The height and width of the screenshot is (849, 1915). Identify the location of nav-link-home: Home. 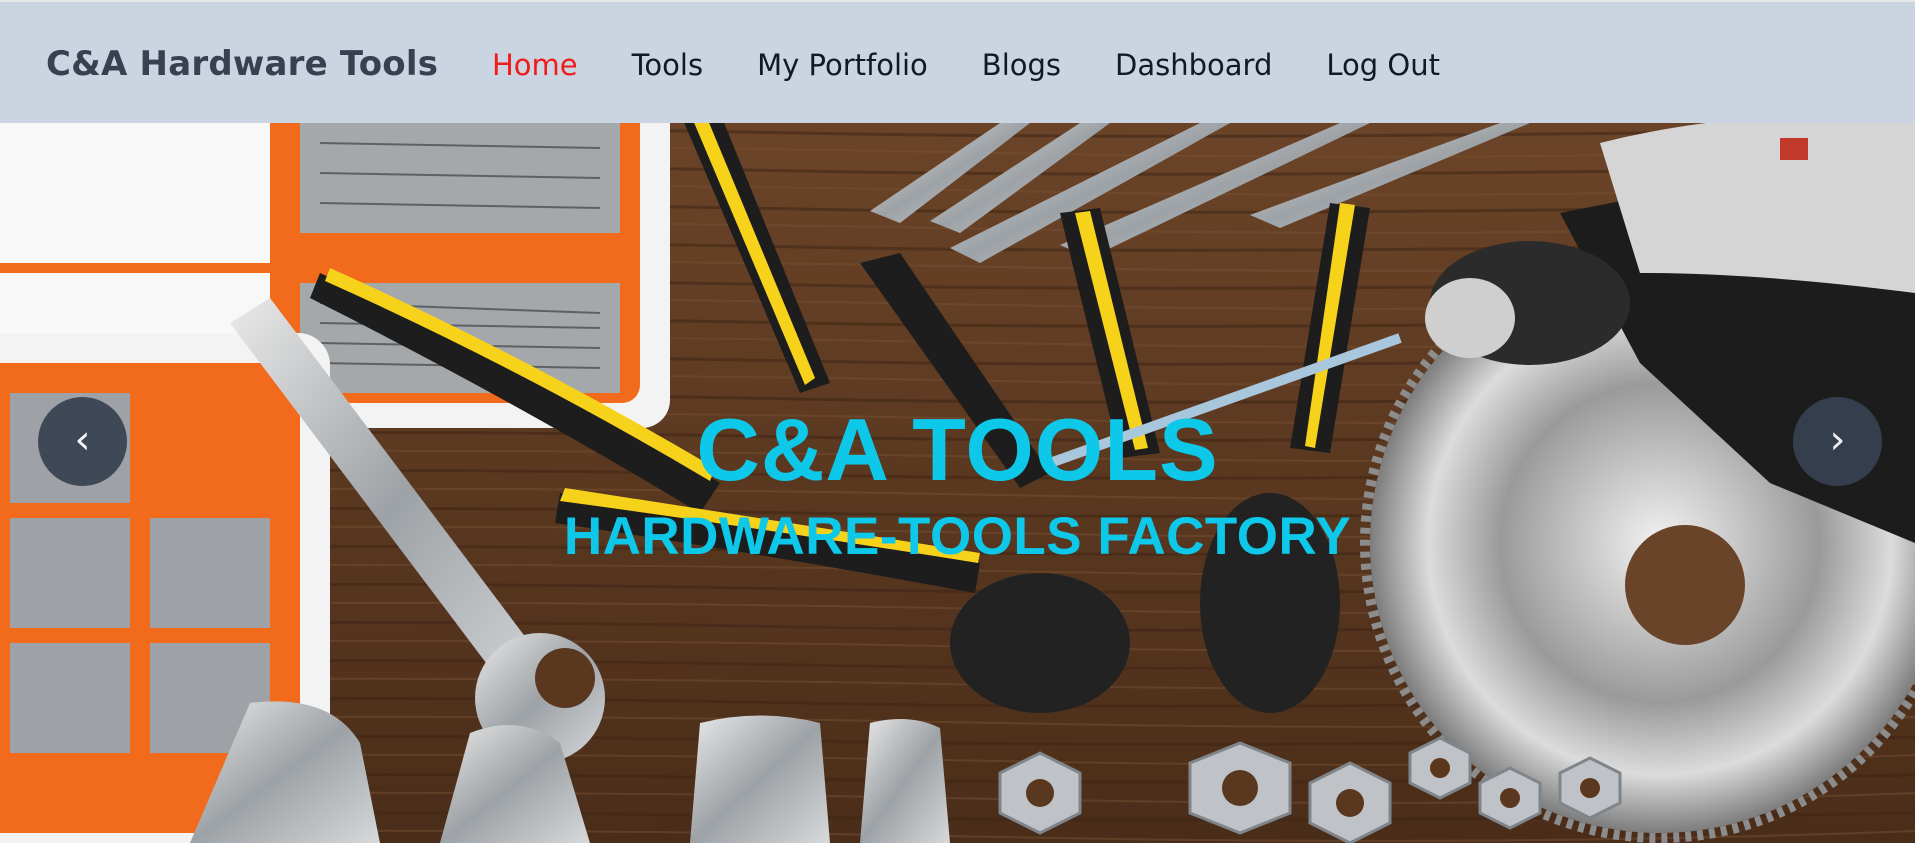
(535, 65).